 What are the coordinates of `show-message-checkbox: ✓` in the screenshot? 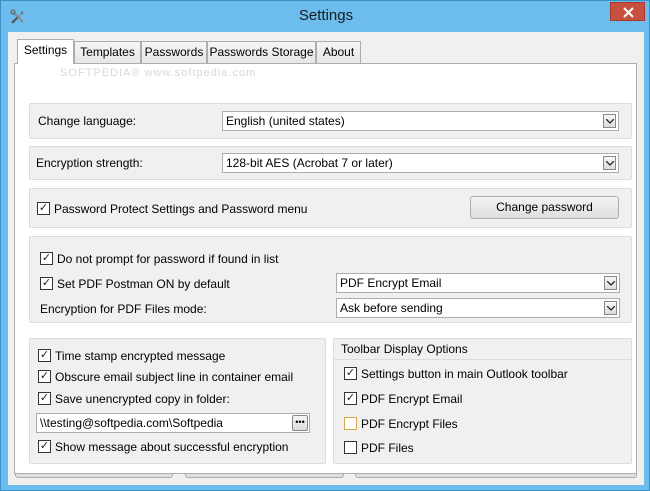 It's located at (44, 446).